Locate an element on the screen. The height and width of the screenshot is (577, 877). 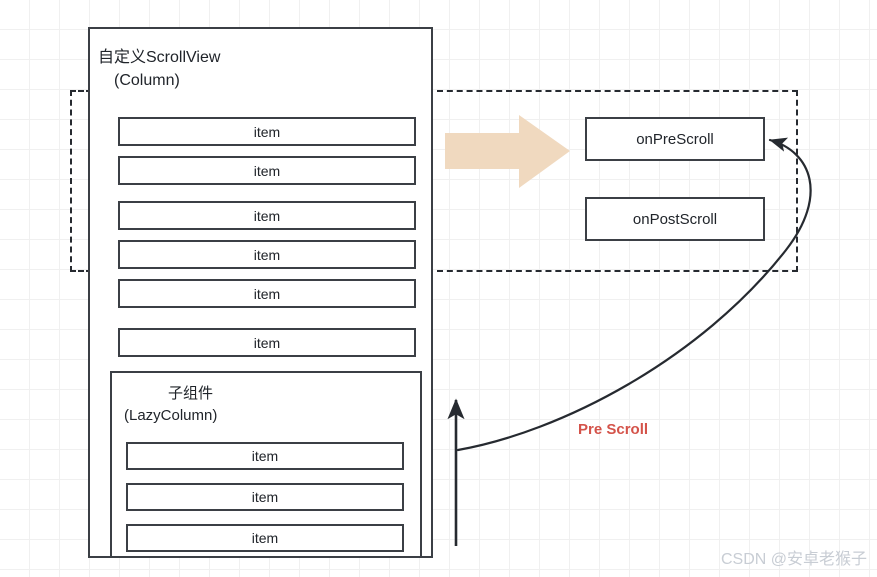
outer-item-6: item is located at coordinates (267, 342).